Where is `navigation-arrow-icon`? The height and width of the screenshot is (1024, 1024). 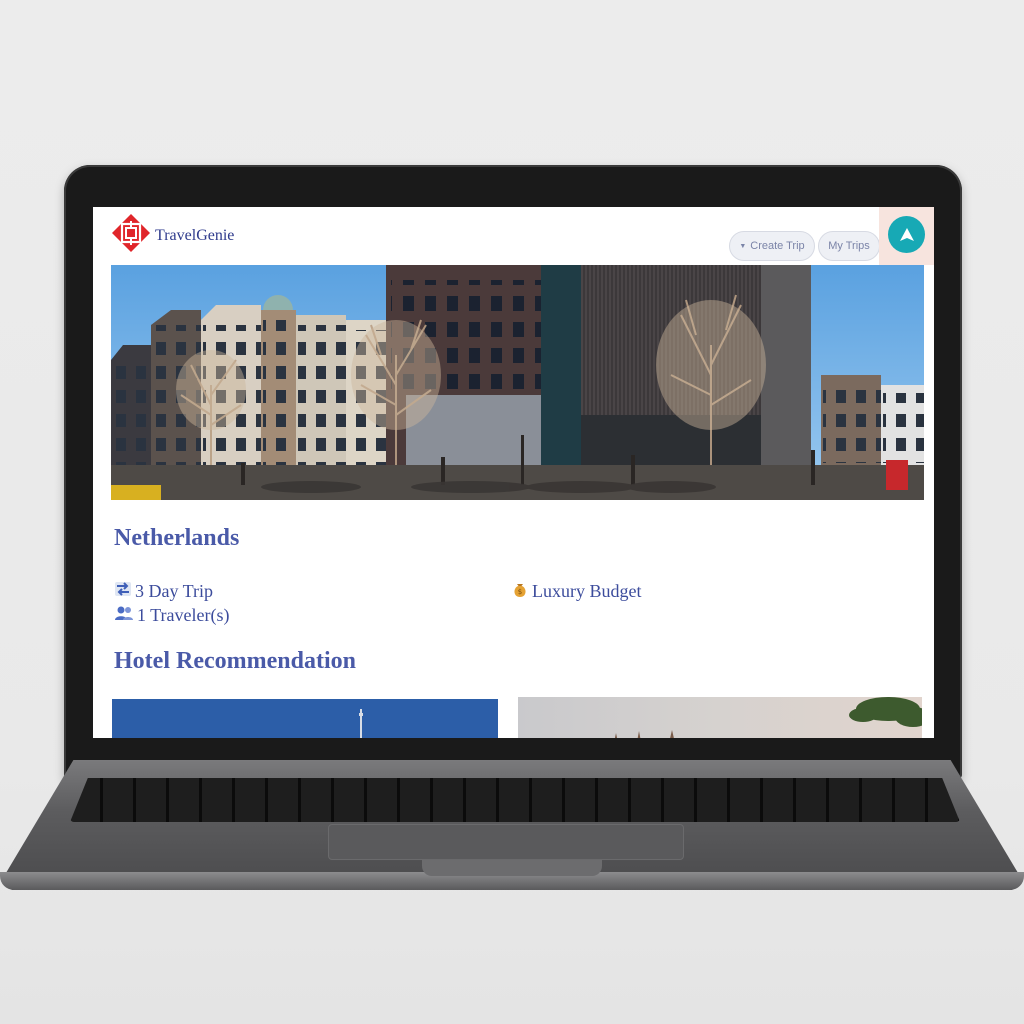
navigation-arrow-icon is located at coordinates (906, 234).